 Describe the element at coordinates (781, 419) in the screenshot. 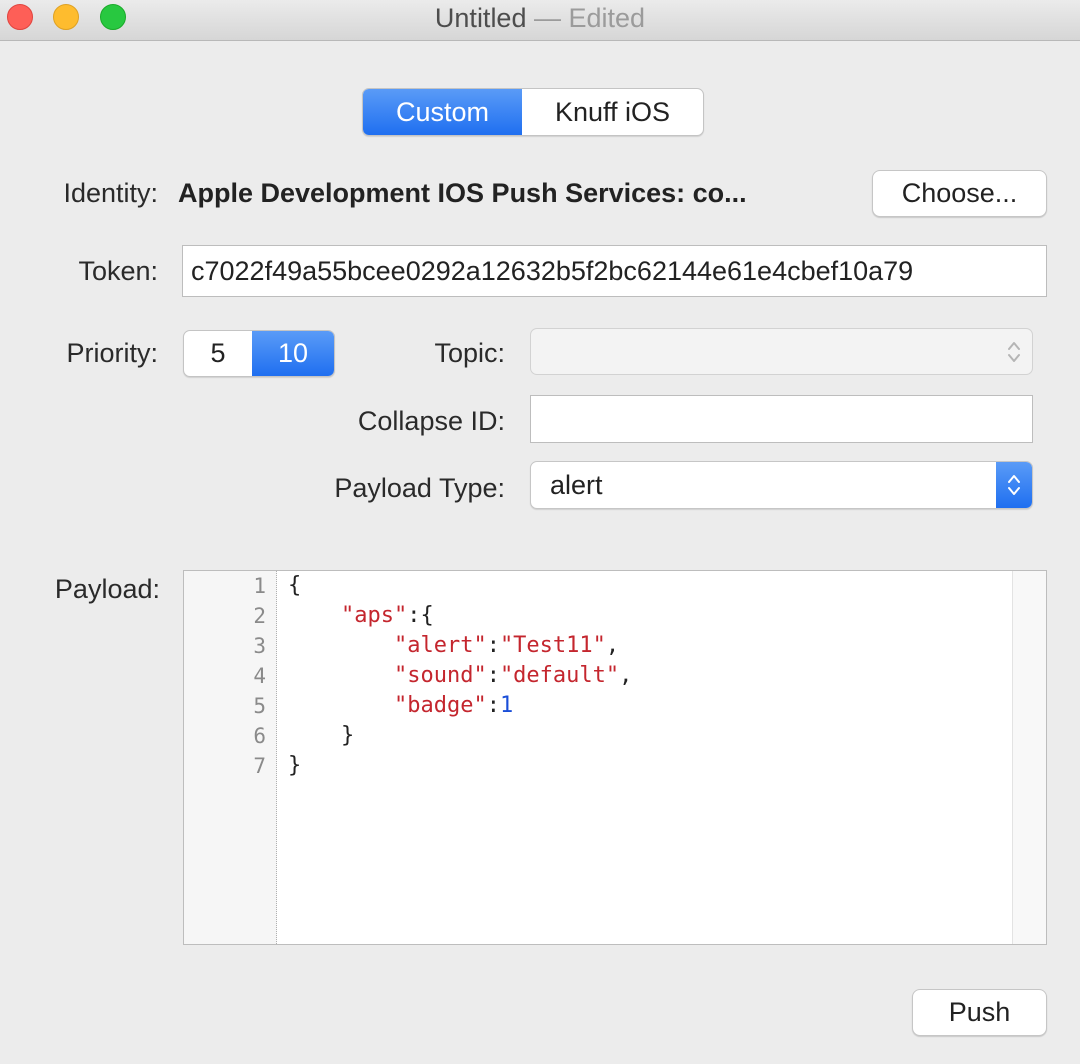

I see `collapse-id-field` at that location.